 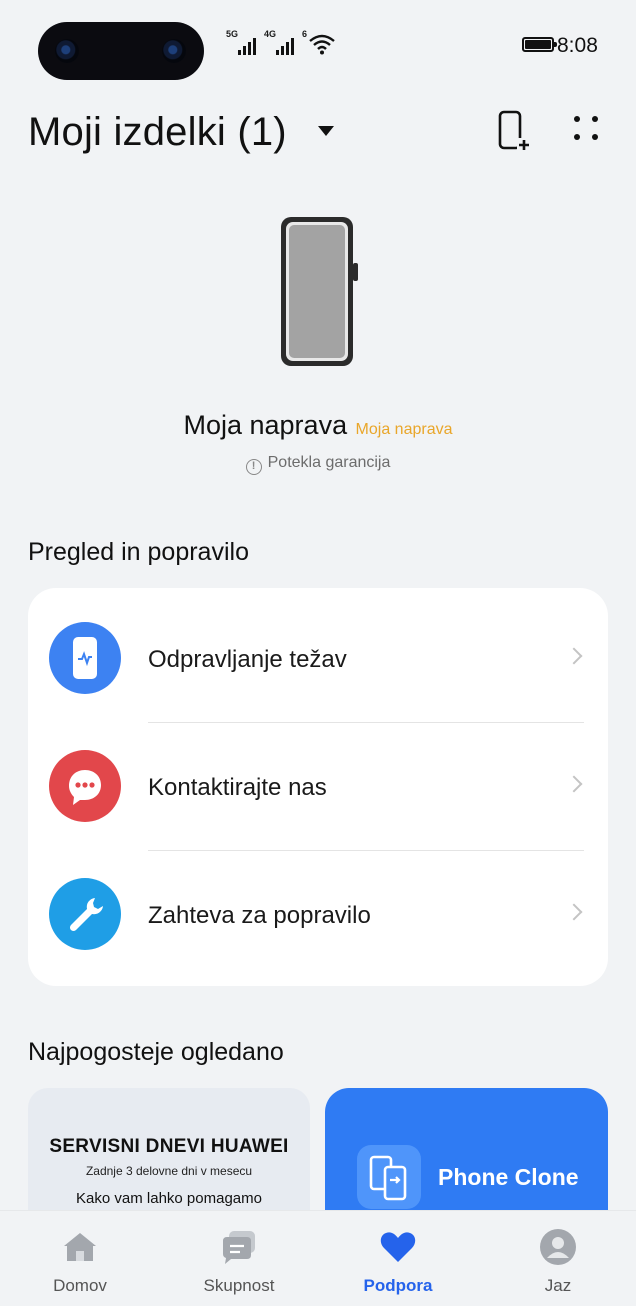 I want to click on service-row-troubleshoot: Odpravljanje težav, so click(x=318, y=652).